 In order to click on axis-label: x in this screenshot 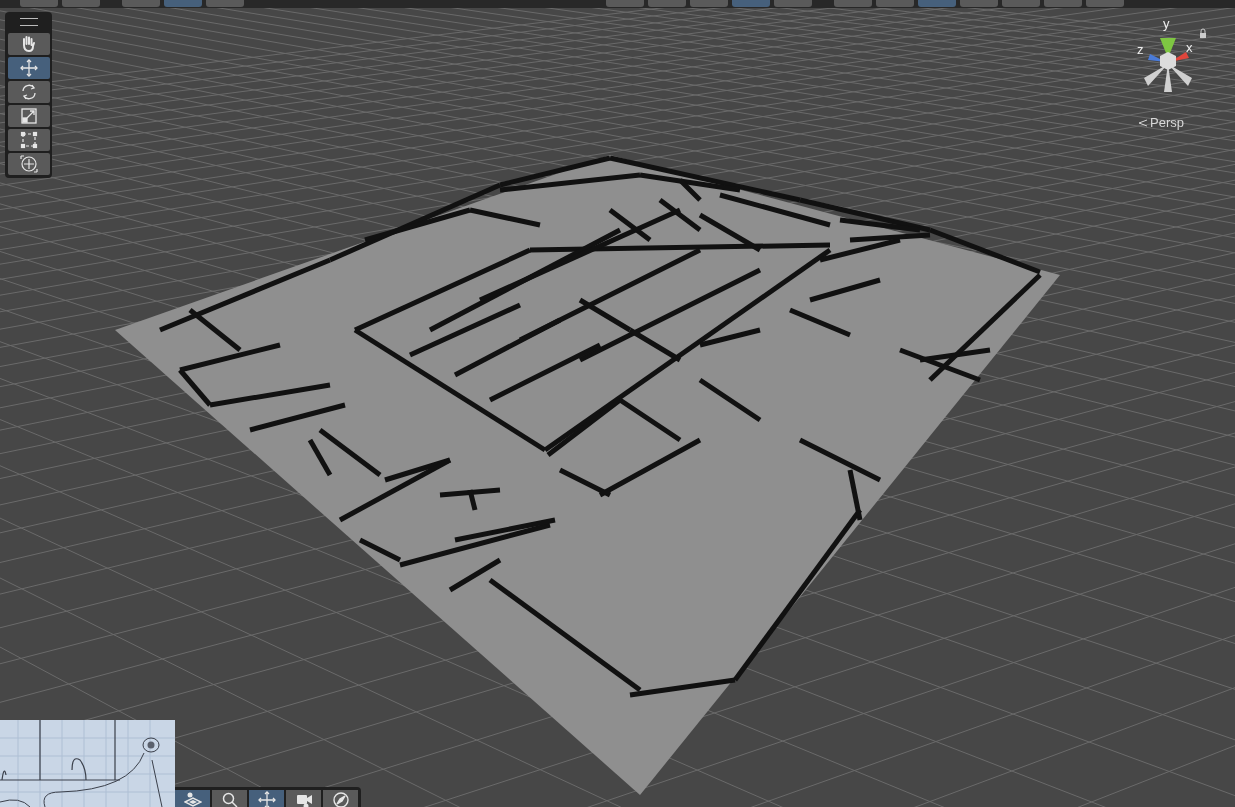, I will do `click(1189, 47)`.